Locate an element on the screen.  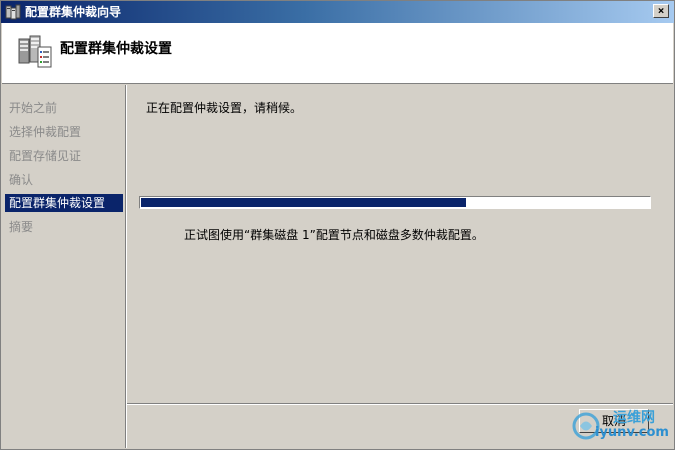
progress-bar is located at coordinates (395, 202).